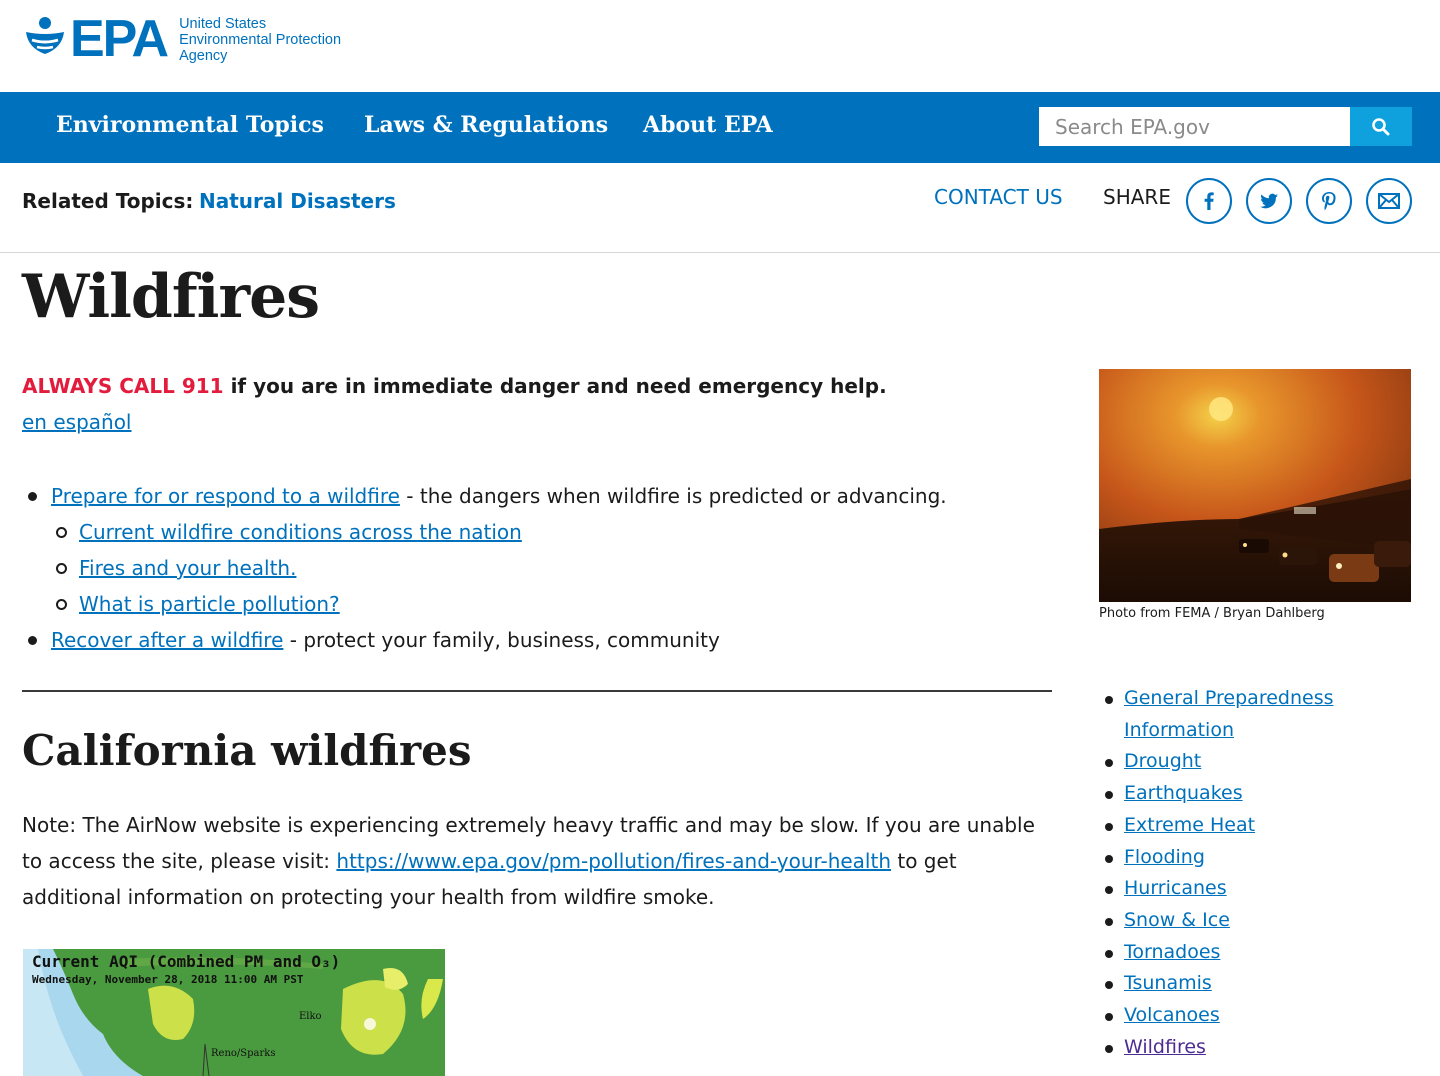  I want to click on list-item: Wildfires, so click(1259, 1048).